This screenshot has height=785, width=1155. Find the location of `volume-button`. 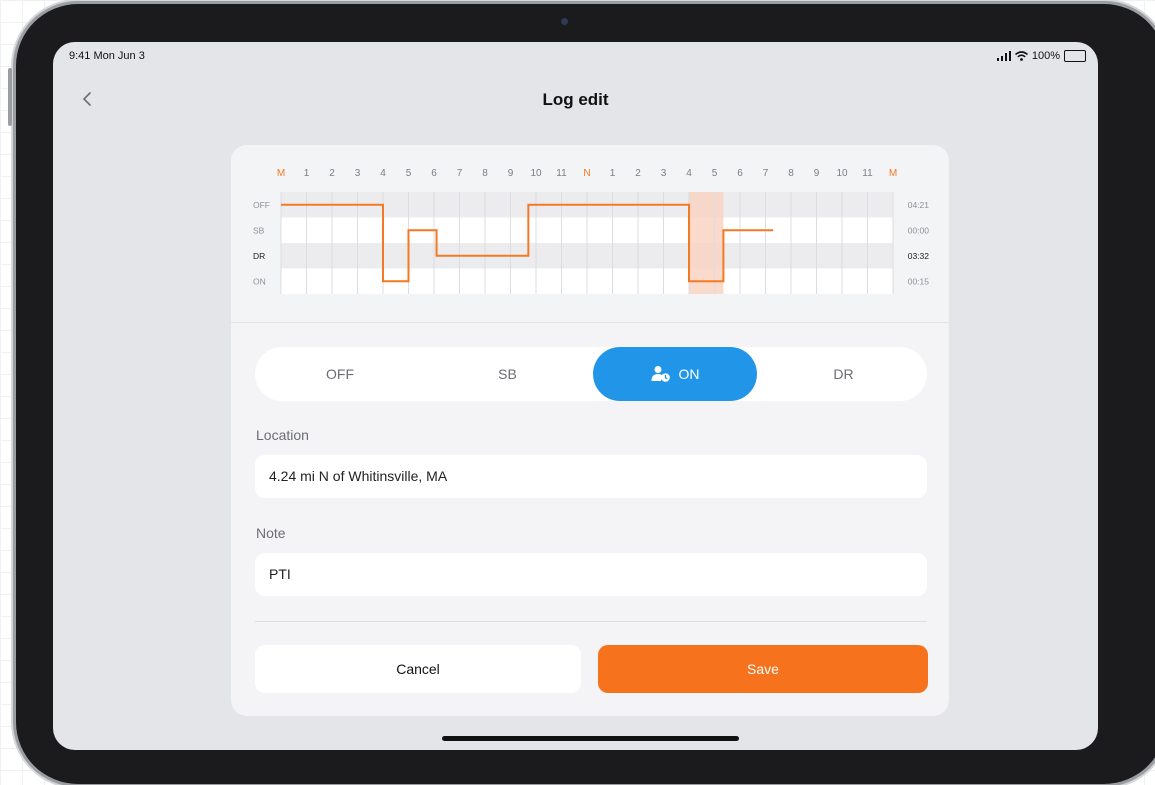

volume-button is located at coordinates (10, 97).